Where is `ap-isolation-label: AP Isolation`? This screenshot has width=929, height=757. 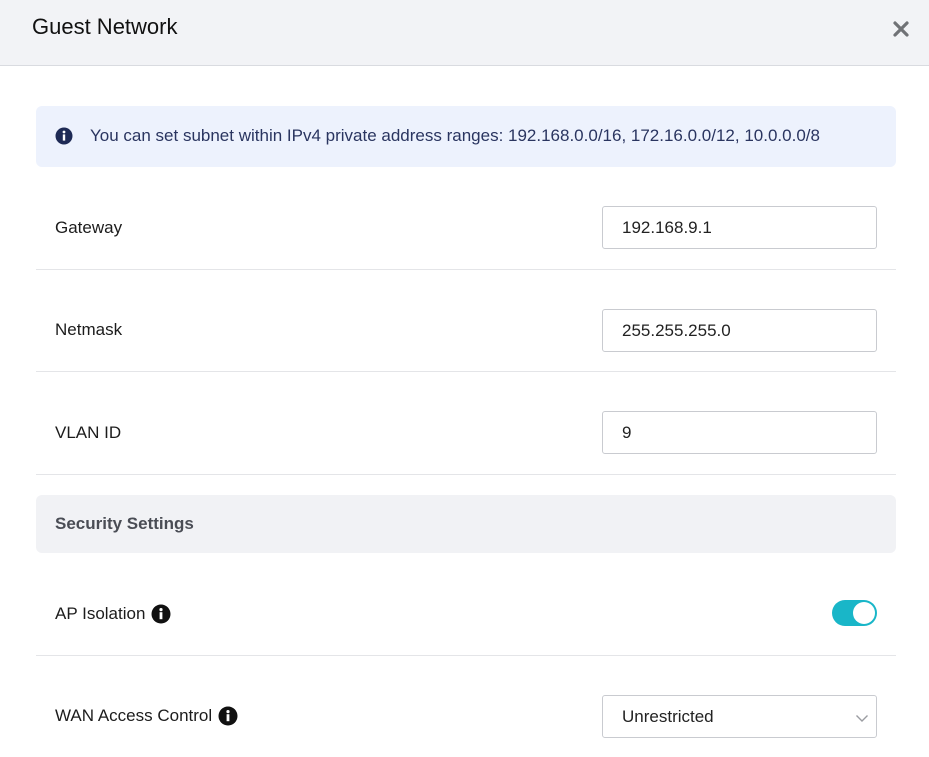
ap-isolation-label: AP Isolation is located at coordinates (113, 614).